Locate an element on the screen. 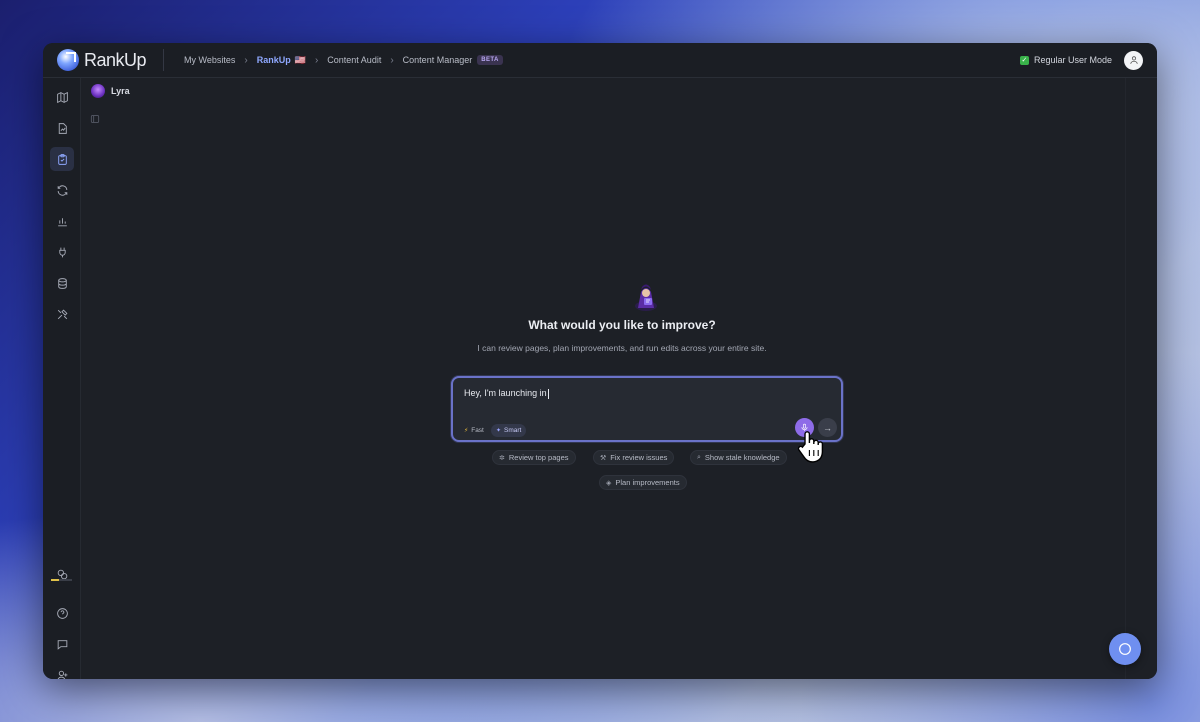 This screenshot has height=722, width=1200. breadcrumb-site: RankUp 🇺🇸 is located at coordinates (281, 60).